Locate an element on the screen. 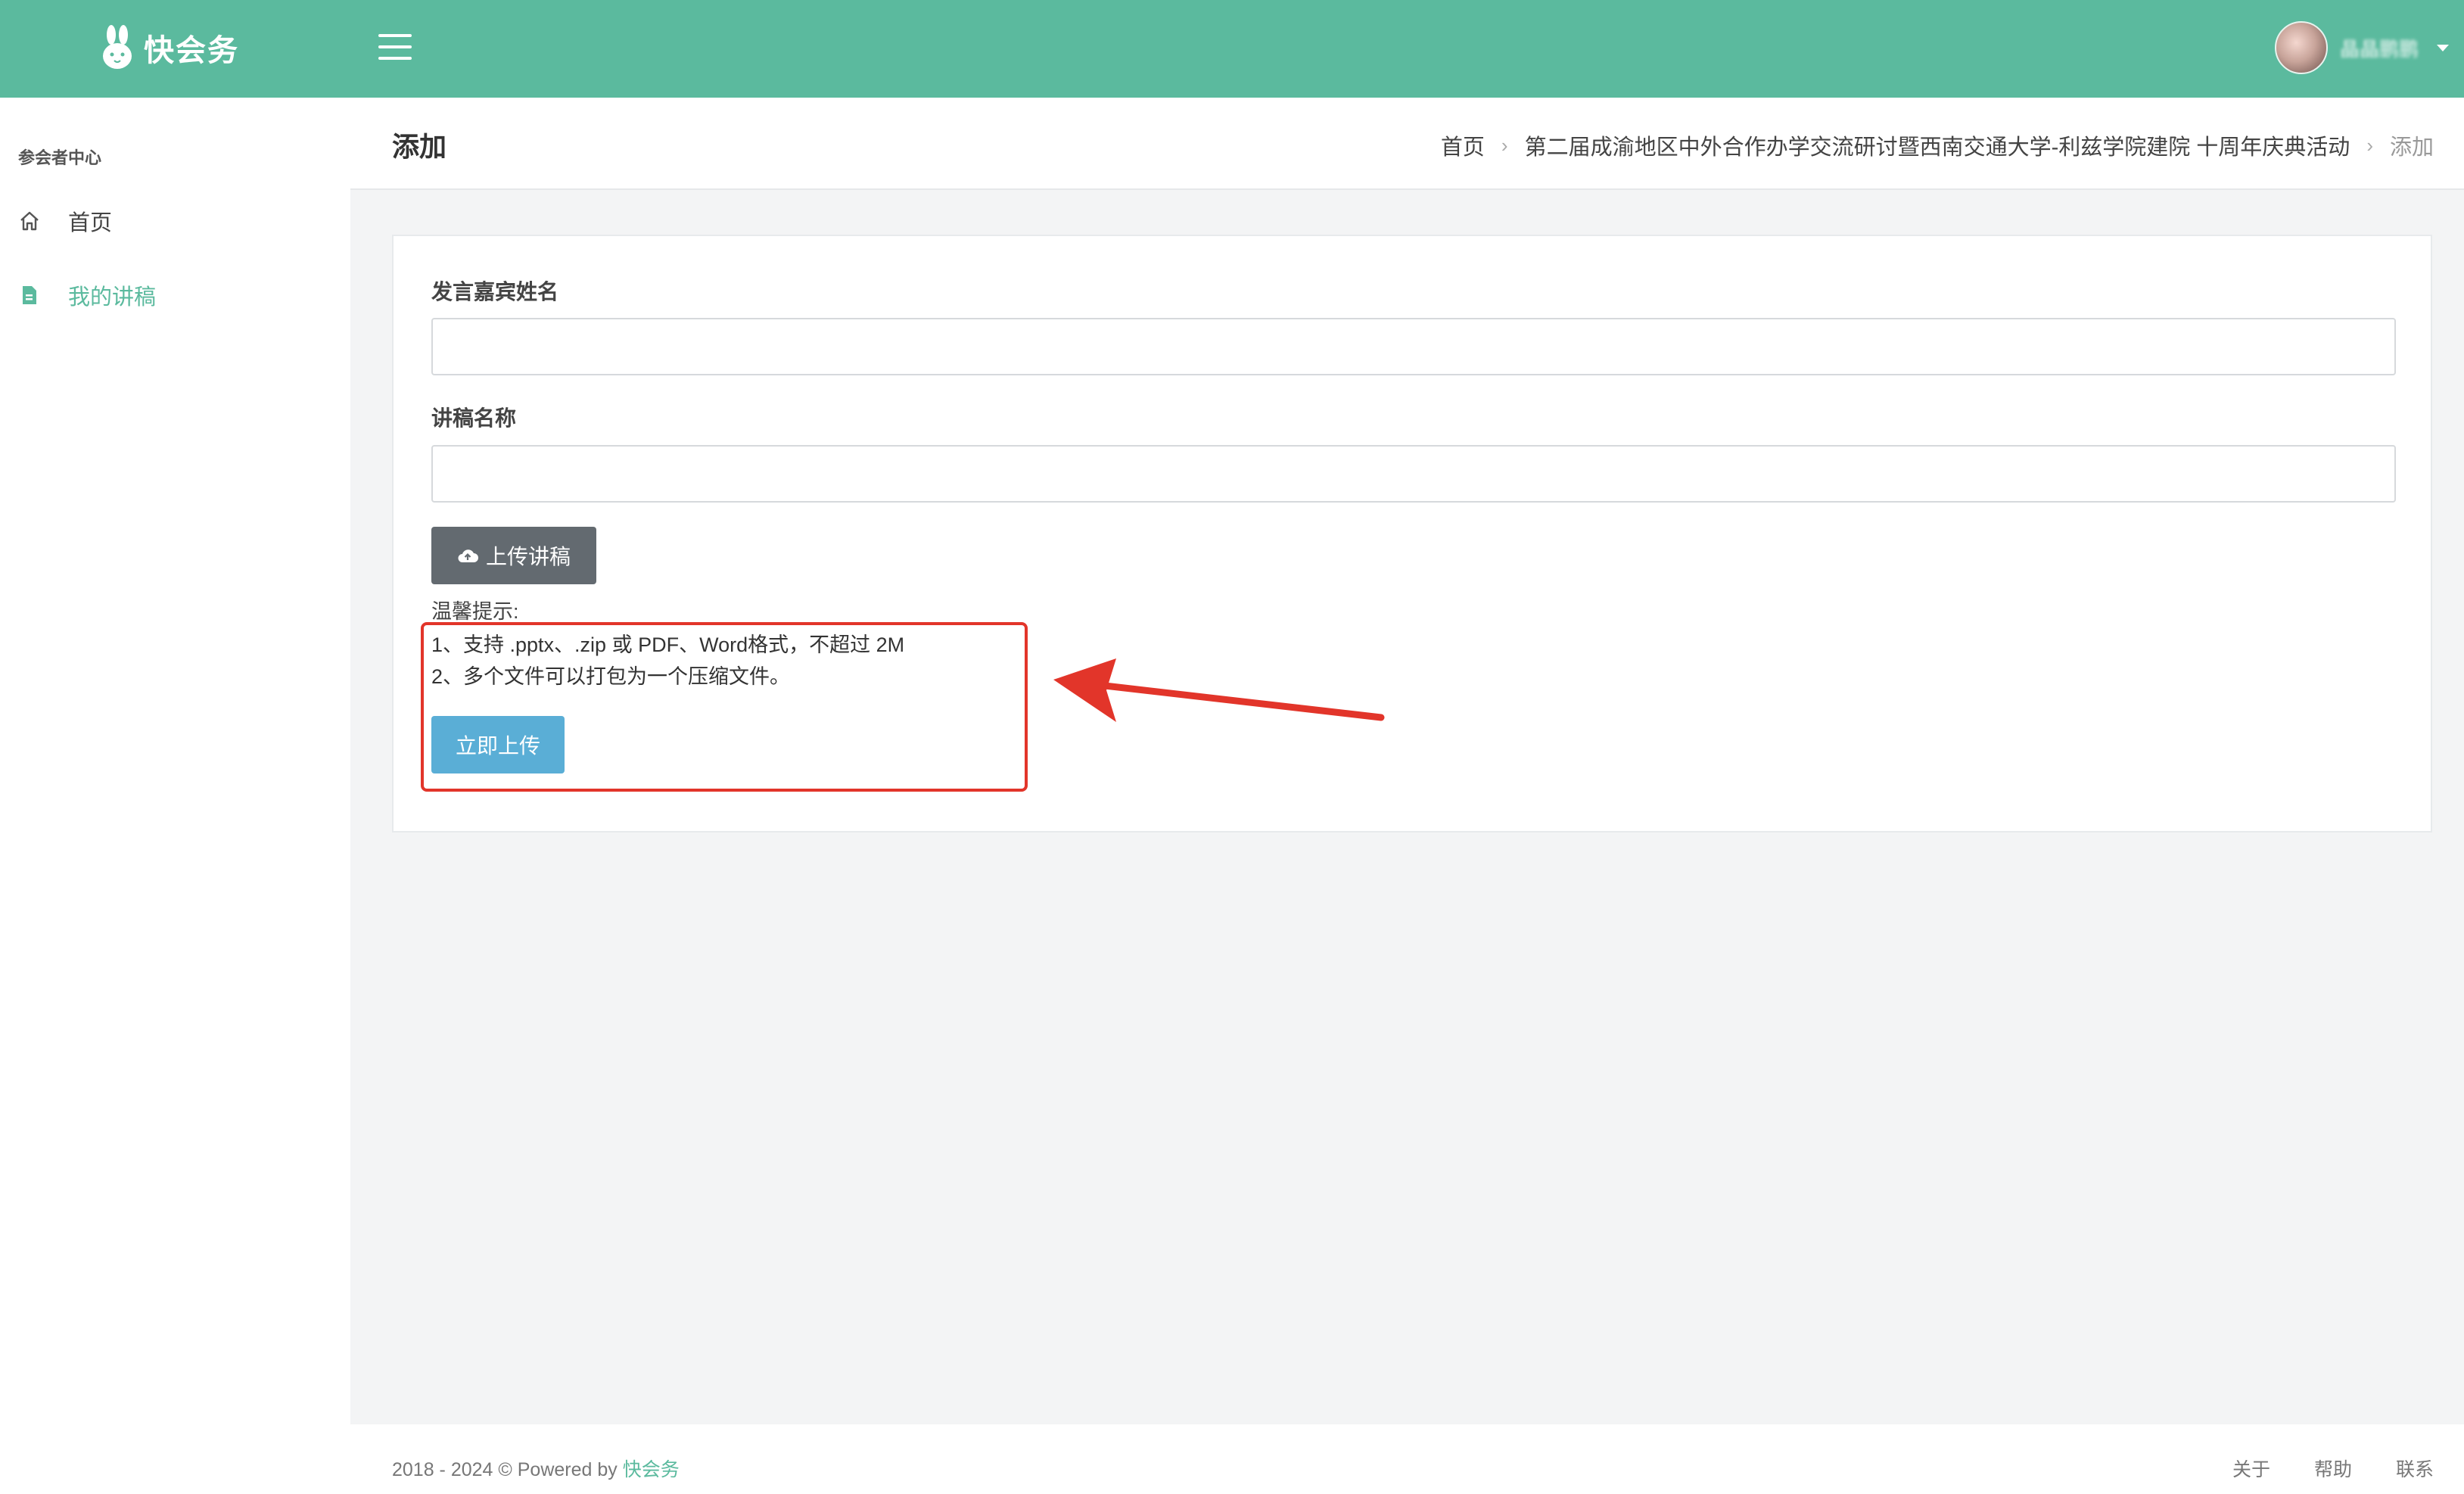 The height and width of the screenshot is (1494, 2464). sidebar-item-label: 我的讲稿 is located at coordinates (112, 297).